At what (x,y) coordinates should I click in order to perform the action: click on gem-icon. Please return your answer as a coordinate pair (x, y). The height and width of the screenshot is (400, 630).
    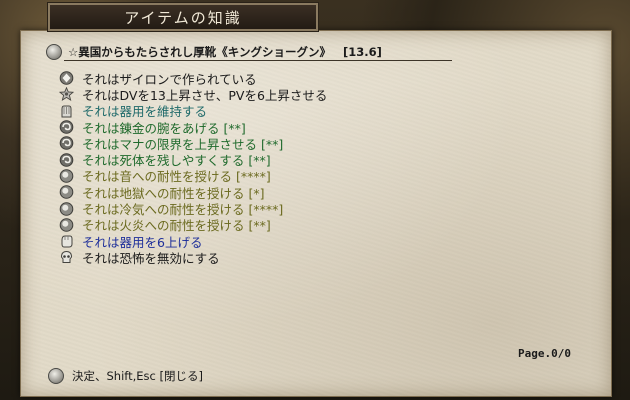
    Looking at the image, I should click on (66, 78).